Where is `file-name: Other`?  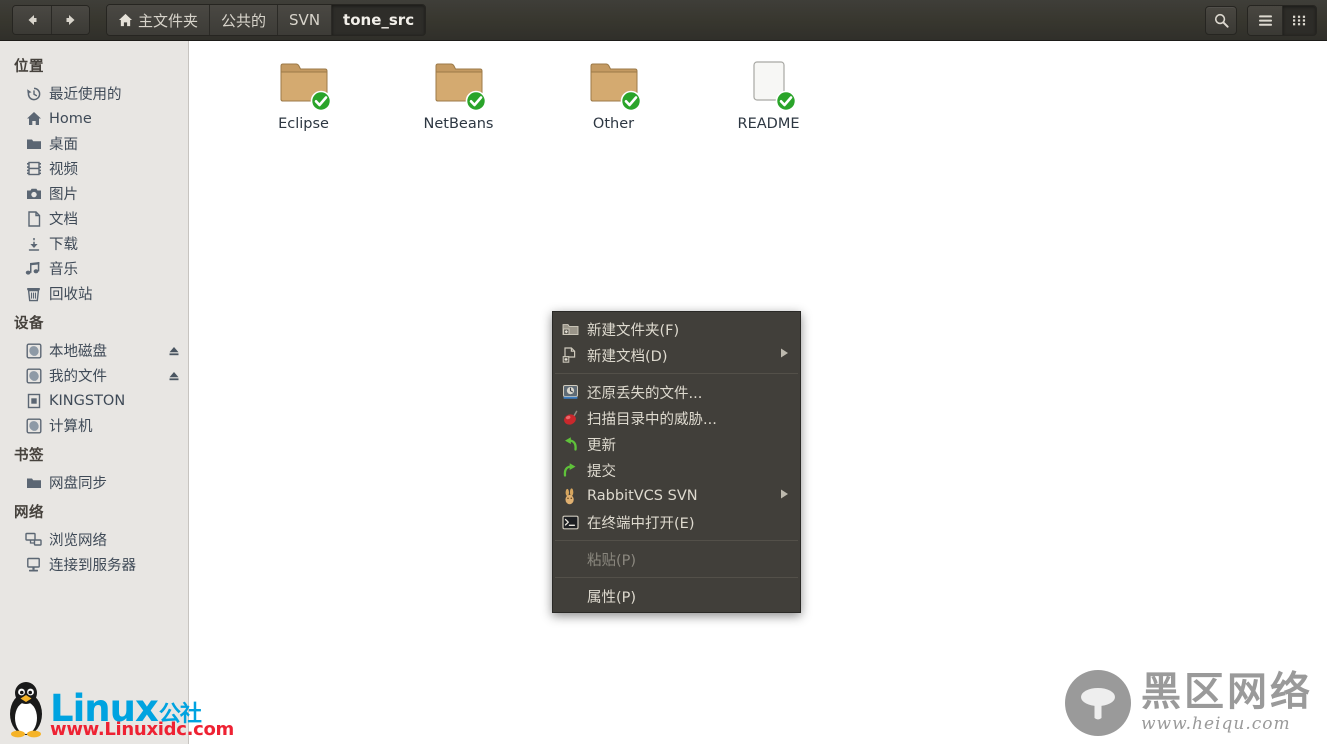
file-name: Other is located at coordinates (613, 124).